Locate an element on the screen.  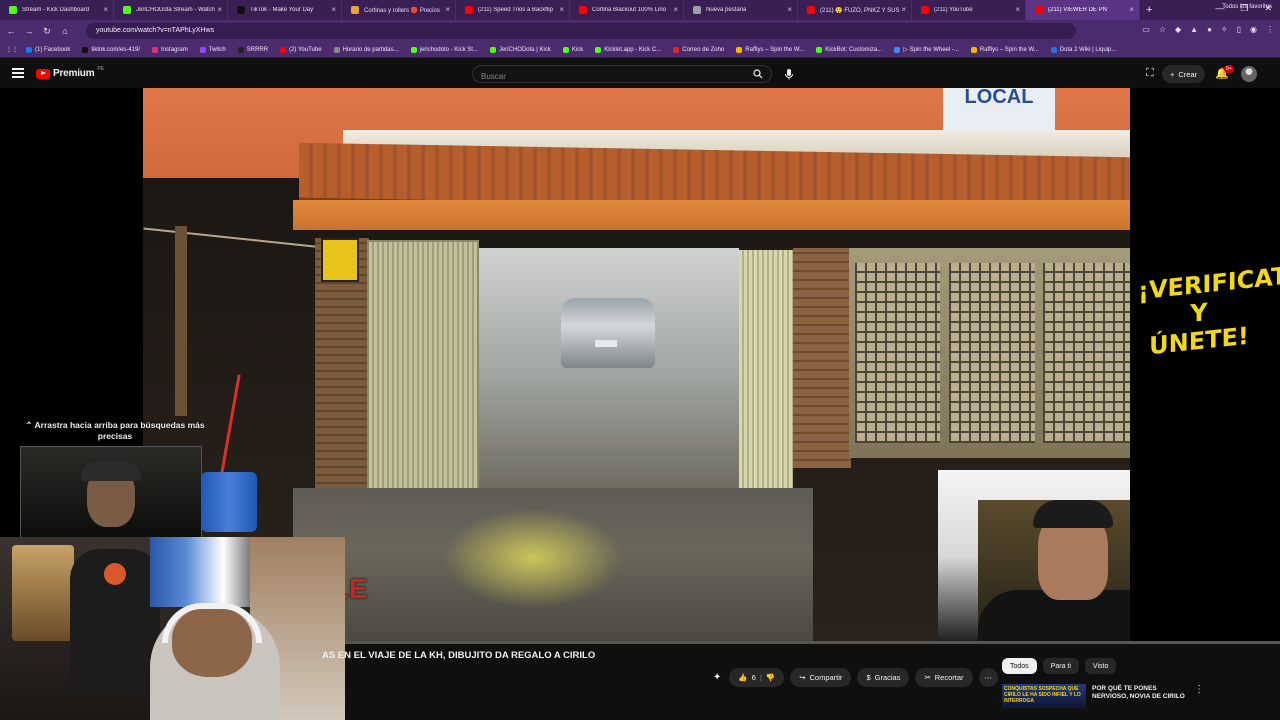
home-icon: ⌂ is located at coordinates (65, 31).